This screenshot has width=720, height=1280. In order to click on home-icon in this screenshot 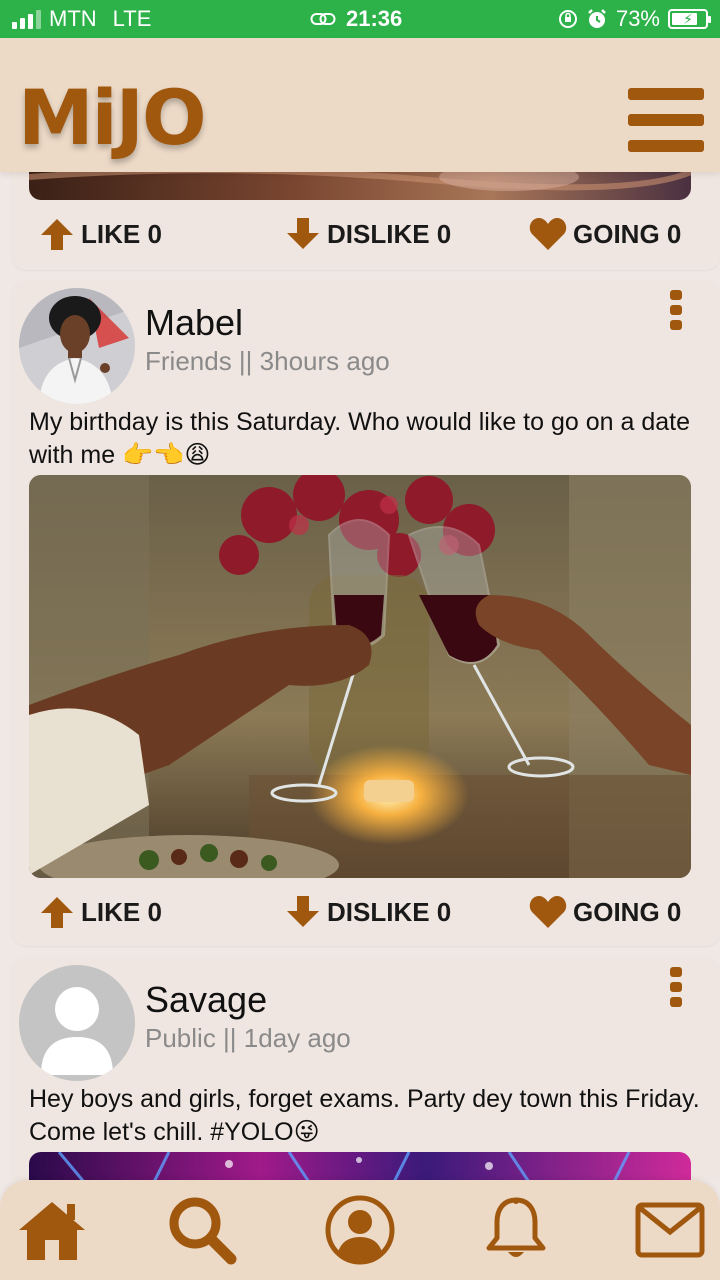, I will do `click(52, 1230)`.